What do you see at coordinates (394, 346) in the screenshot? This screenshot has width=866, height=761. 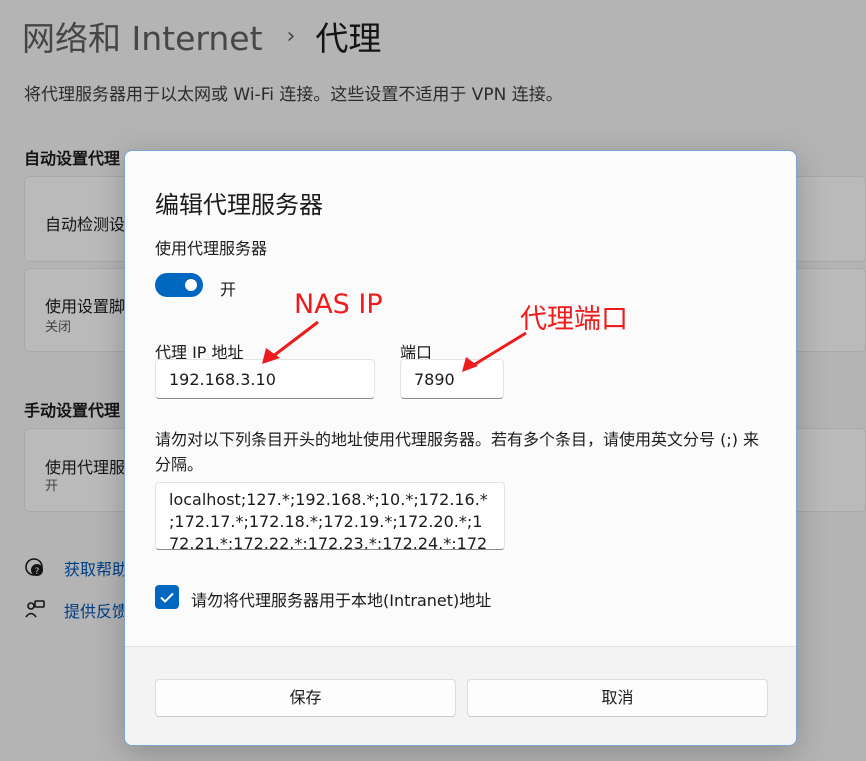 I see `annotation-arrows` at bounding box center [394, 346].